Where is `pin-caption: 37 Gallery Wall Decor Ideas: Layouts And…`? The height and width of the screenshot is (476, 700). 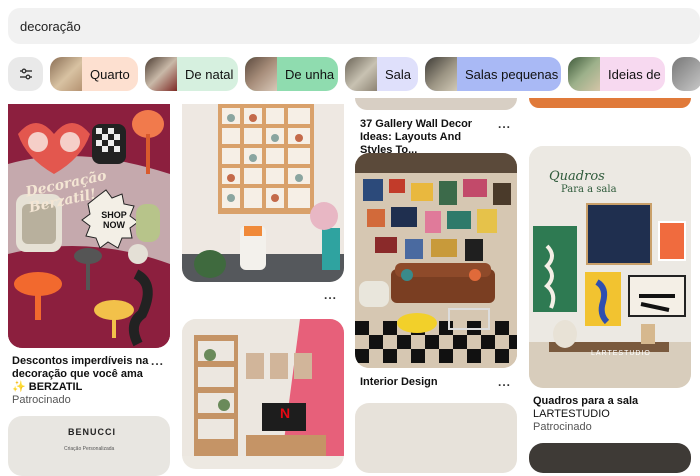 pin-caption: 37 Gallery Wall Decor Ideas: Layouts And… is located at coordinates (426, 137).